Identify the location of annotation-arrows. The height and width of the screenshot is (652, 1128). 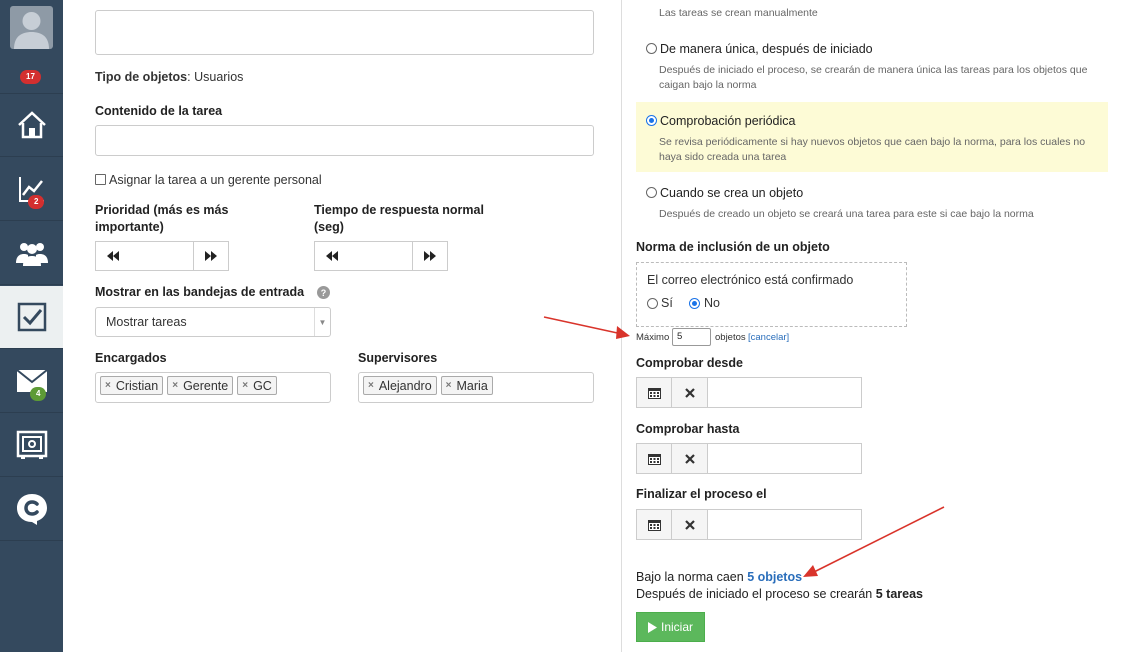
(744, 446).